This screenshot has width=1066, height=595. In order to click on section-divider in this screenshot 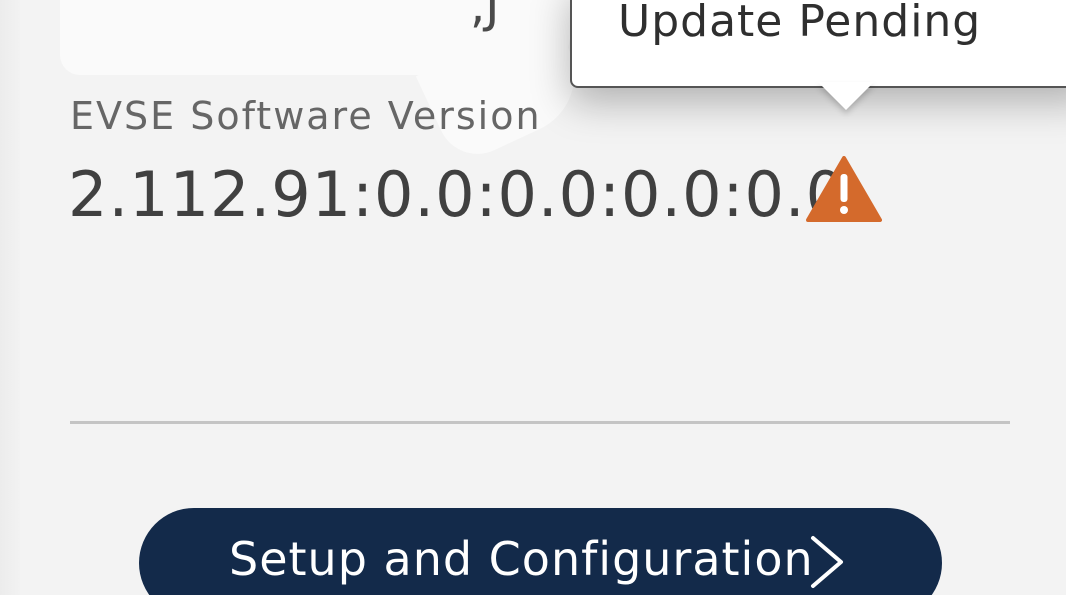, I will do `click(540, 422)`.